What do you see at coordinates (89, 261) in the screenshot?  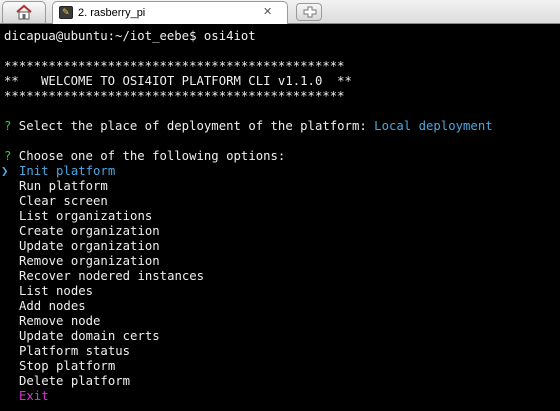 I see `menu-option-remove-organization: Remove organization` at bounding box center [89, 261].